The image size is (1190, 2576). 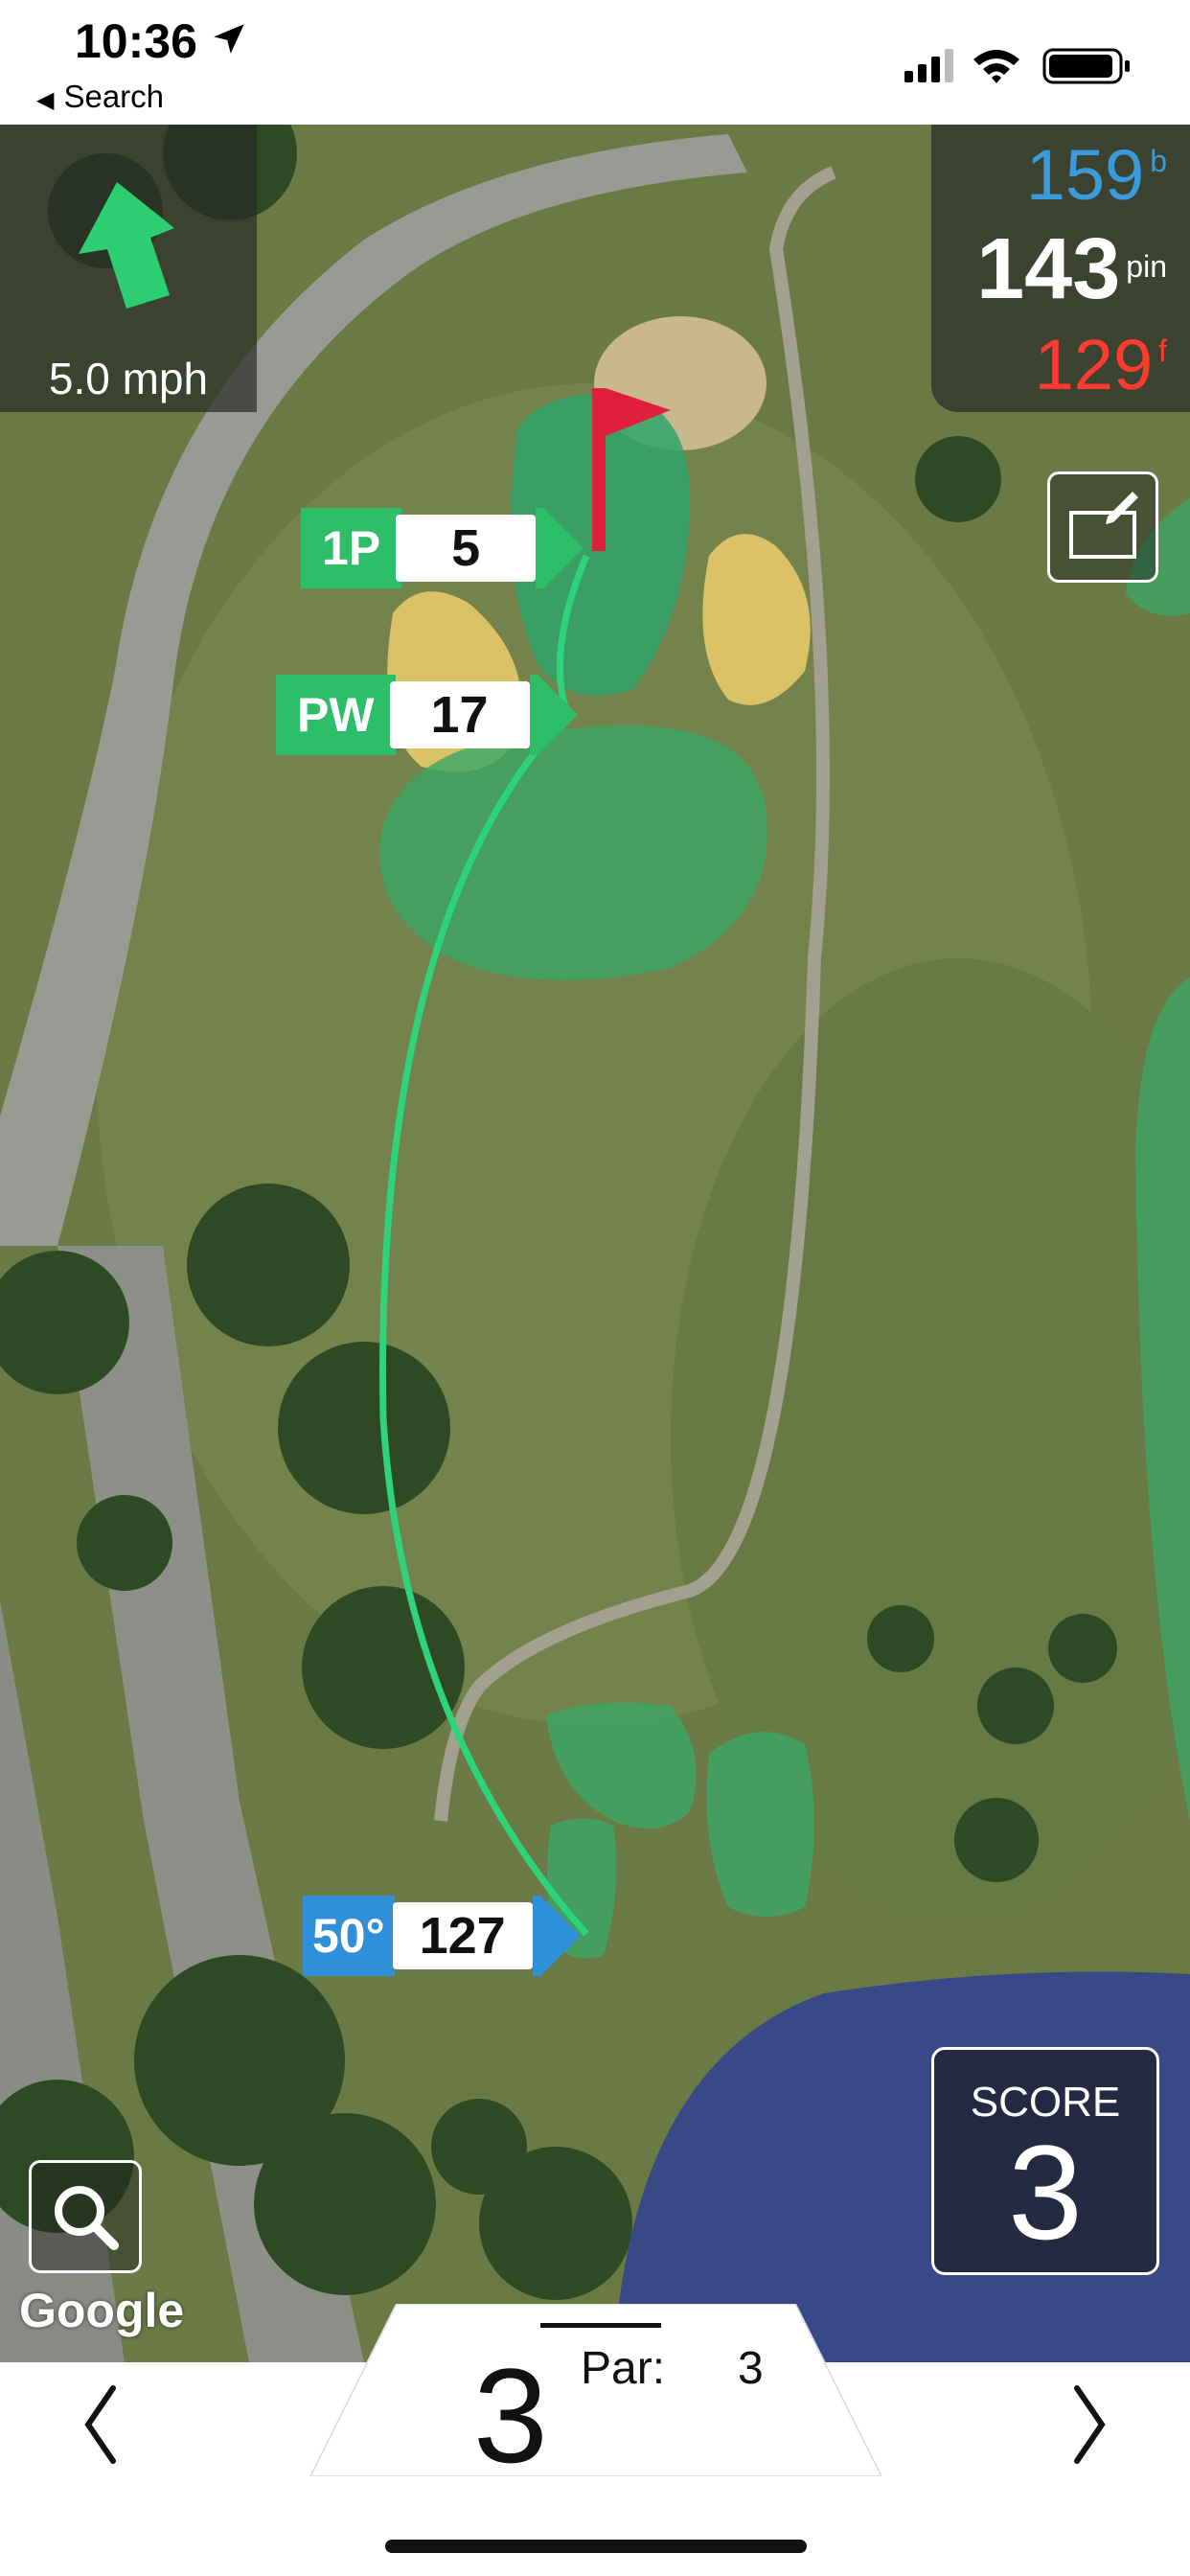 I want to click on club-tag-2: PW 17, so click(x=427, y=715).